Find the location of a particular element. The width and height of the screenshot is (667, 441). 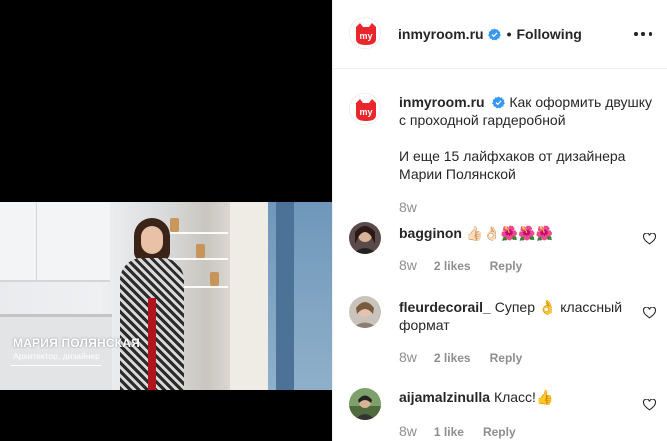

comment-username: fleurdecorail_ is located at coordinates (445, 307).